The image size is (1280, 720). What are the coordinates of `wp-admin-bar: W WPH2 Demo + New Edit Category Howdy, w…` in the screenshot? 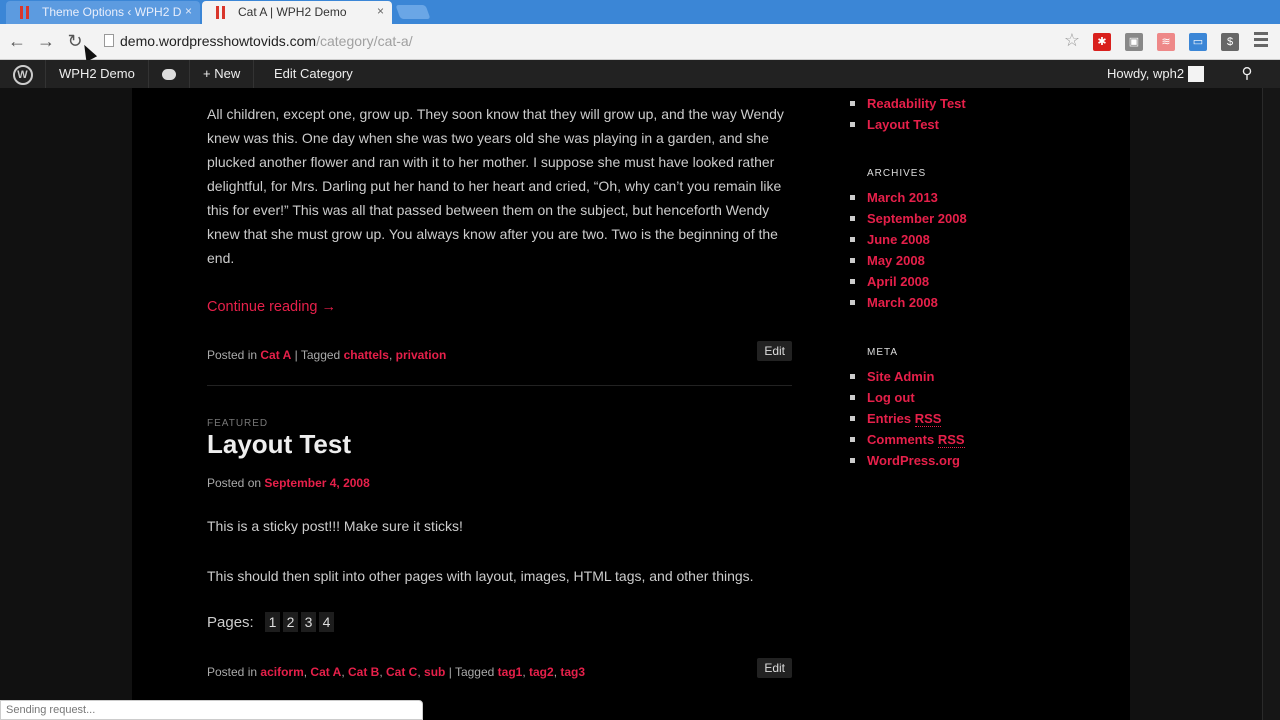 It's located at (640, 74).